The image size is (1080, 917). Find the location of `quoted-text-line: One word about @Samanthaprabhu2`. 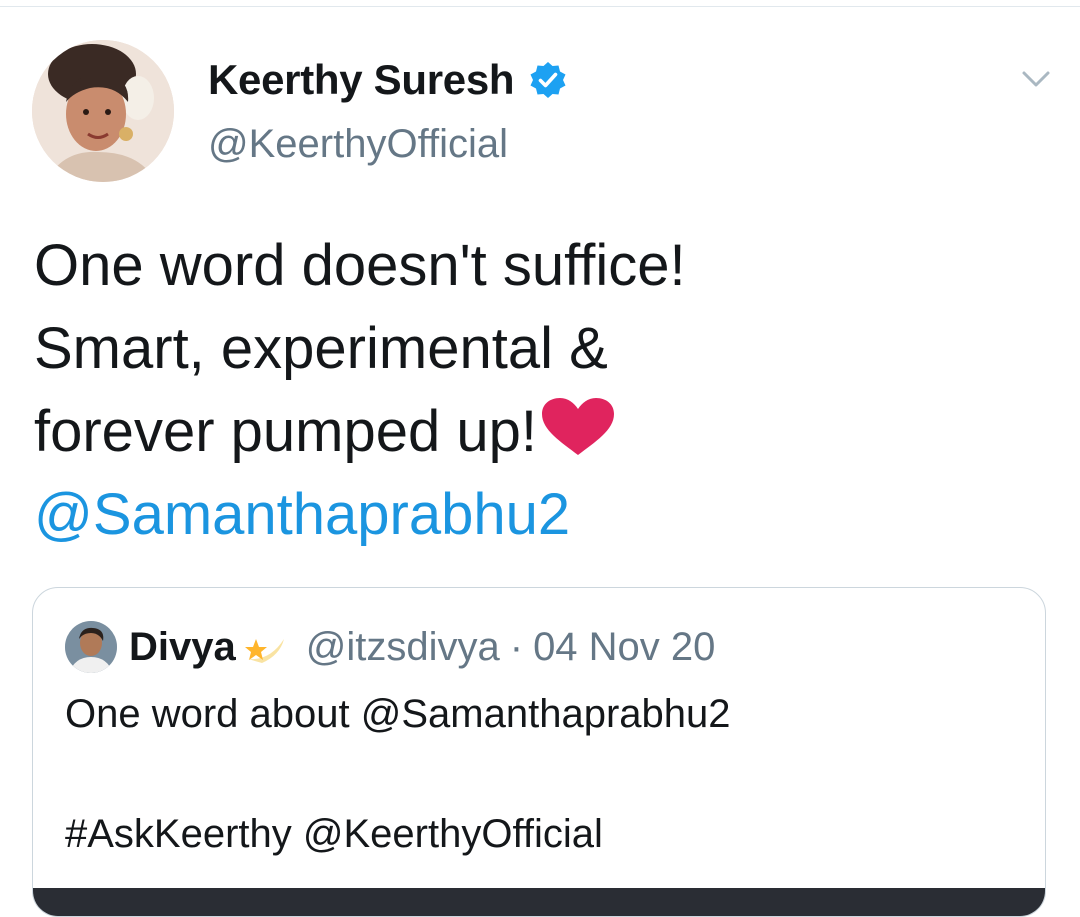

quoted-text-line: One word about @Samanthaprabhu2 is located at coordinates (398, 714).